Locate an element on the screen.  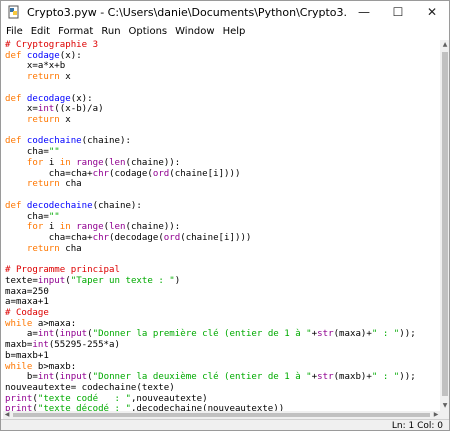
code-token: a= is located at coordinates (21, 334).